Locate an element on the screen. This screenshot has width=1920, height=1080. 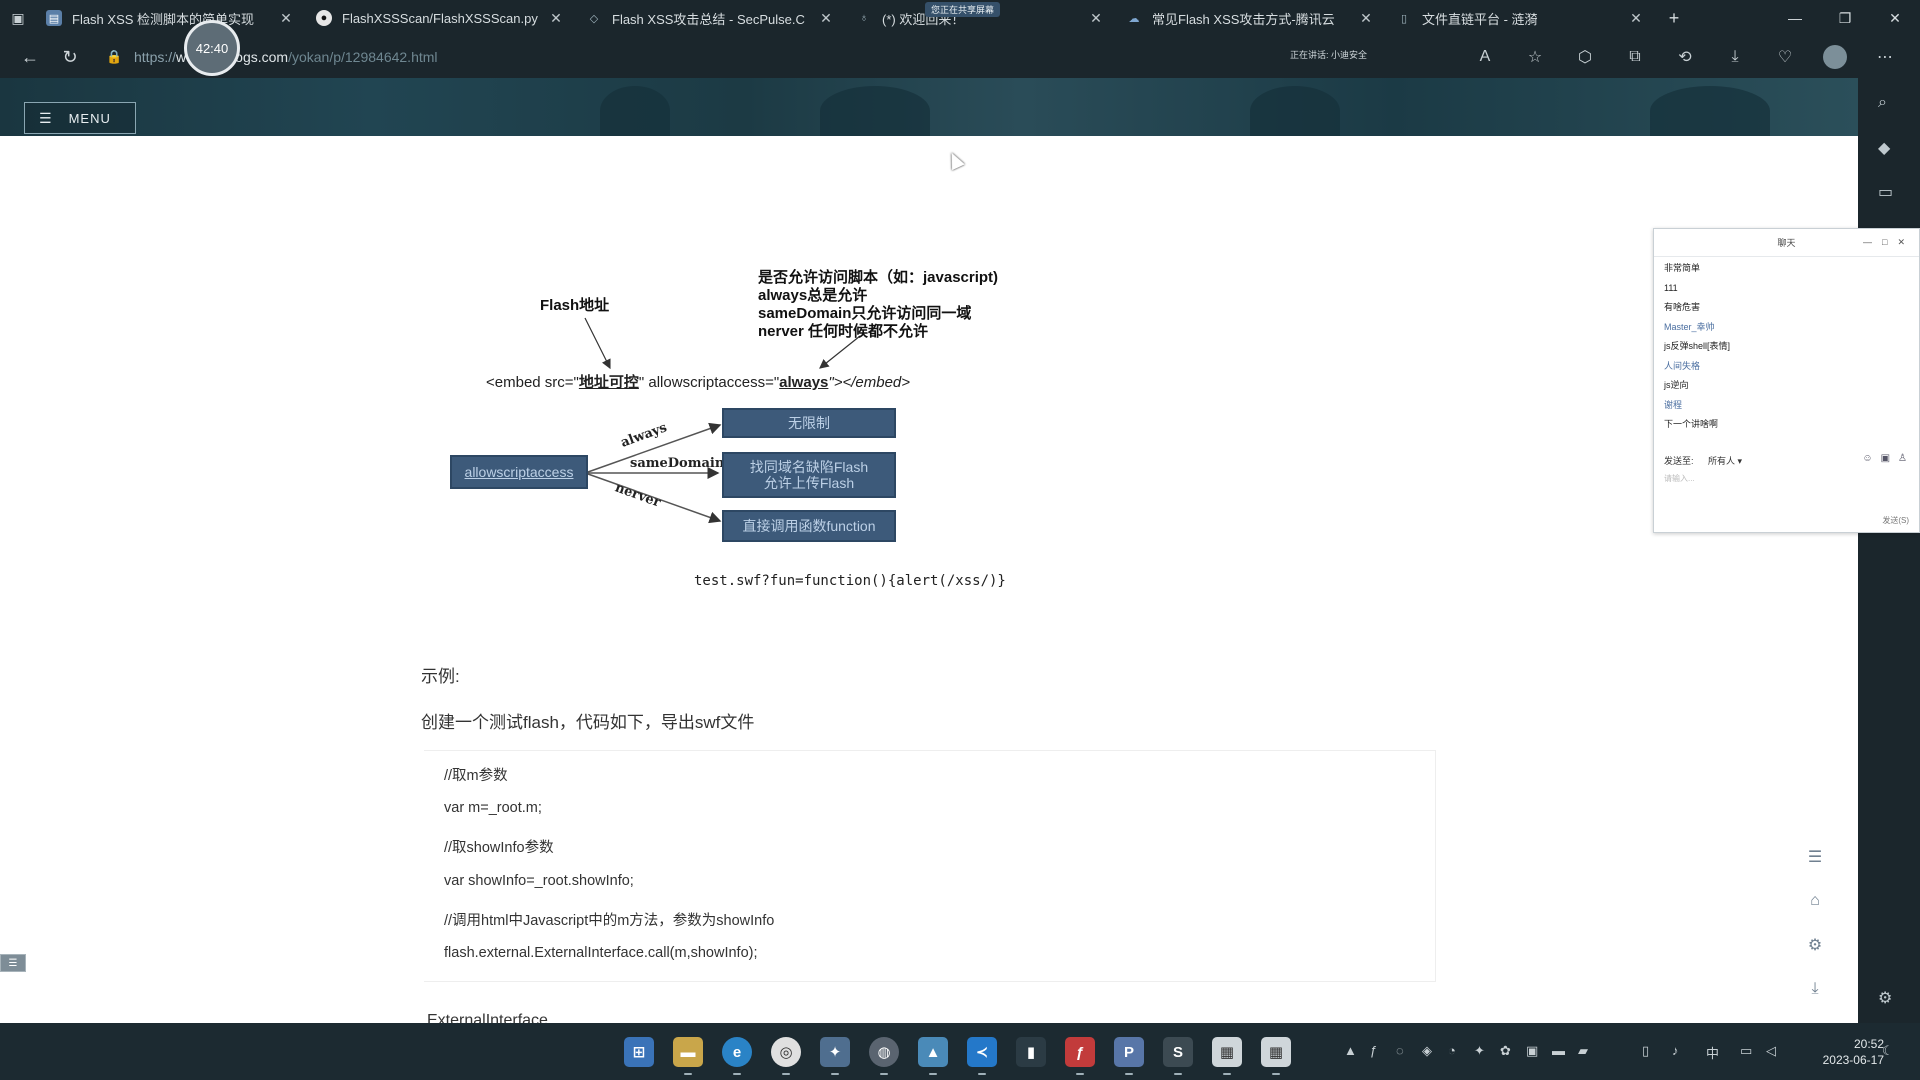
code-line: //取m参数 is located at coordinates (476, 776).